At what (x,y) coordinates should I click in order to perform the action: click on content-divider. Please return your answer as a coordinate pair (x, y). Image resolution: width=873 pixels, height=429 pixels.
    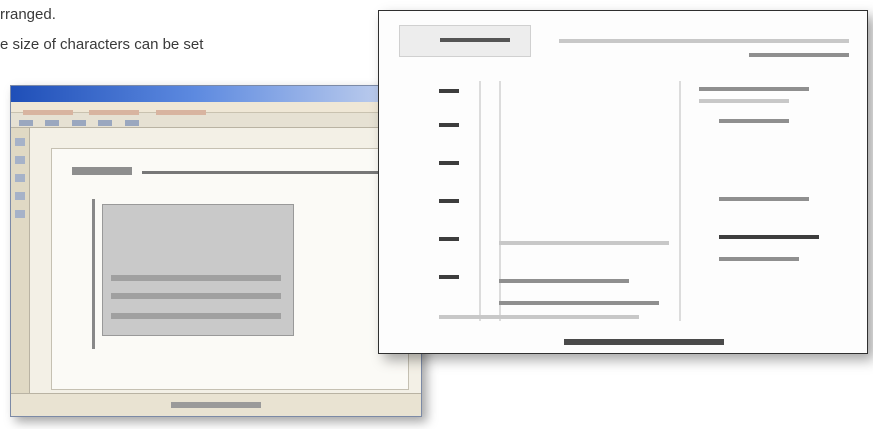
    Looking at the image, I should click on (93, 274).